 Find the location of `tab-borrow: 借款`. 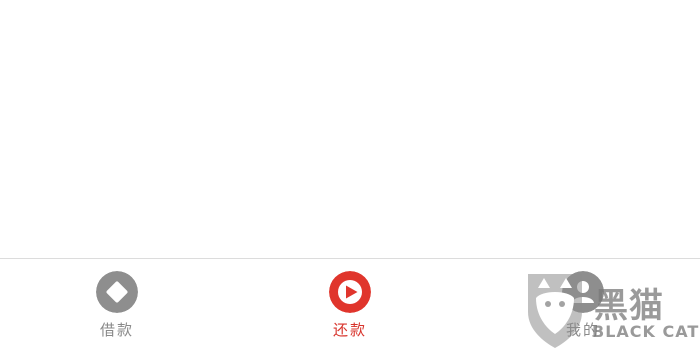

tab-borrow: 借款 is located at coordinates (117, 304).